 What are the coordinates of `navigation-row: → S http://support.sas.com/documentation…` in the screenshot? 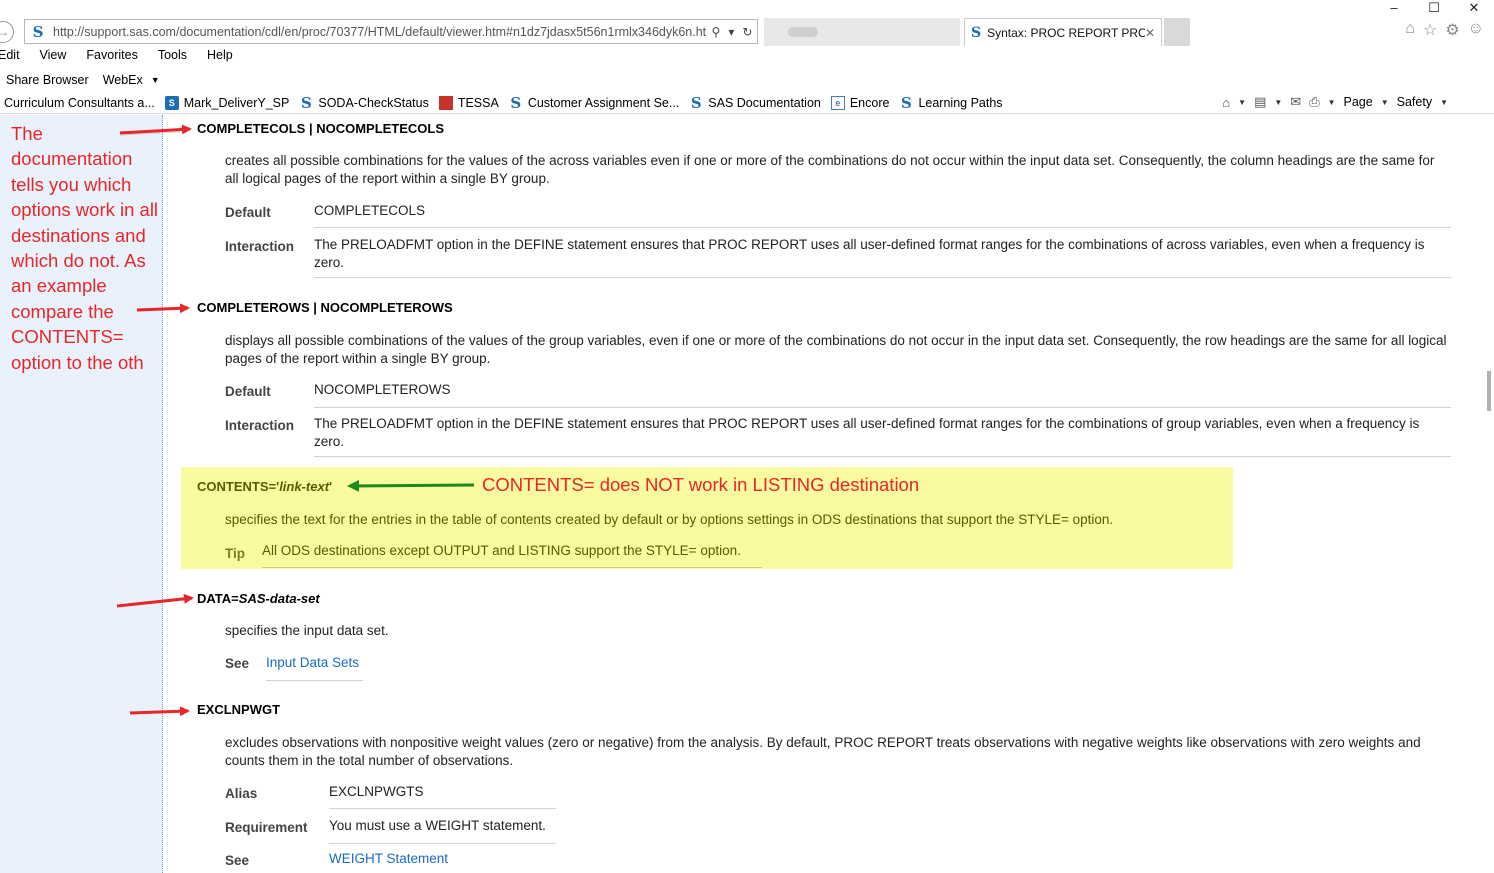 It's located at (747, 31).